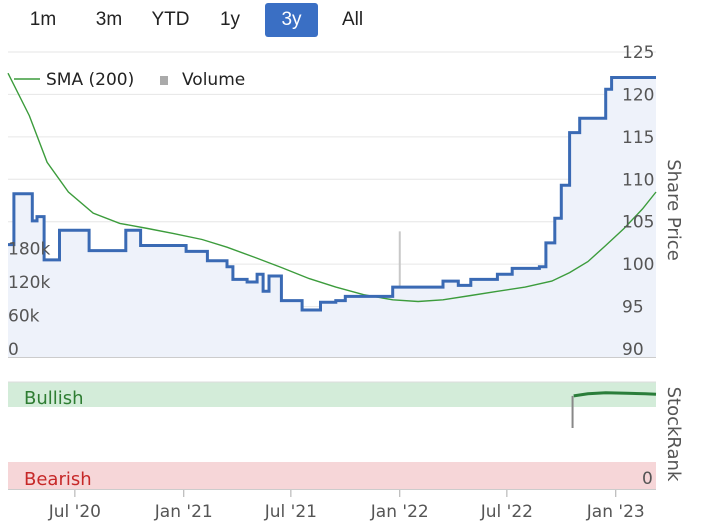 The image size is (701, 523). What do you see at coordinates (183, 512) in the screenshot?
I see `x-tick-label: Jan '21` at bounding box center [183, 512].